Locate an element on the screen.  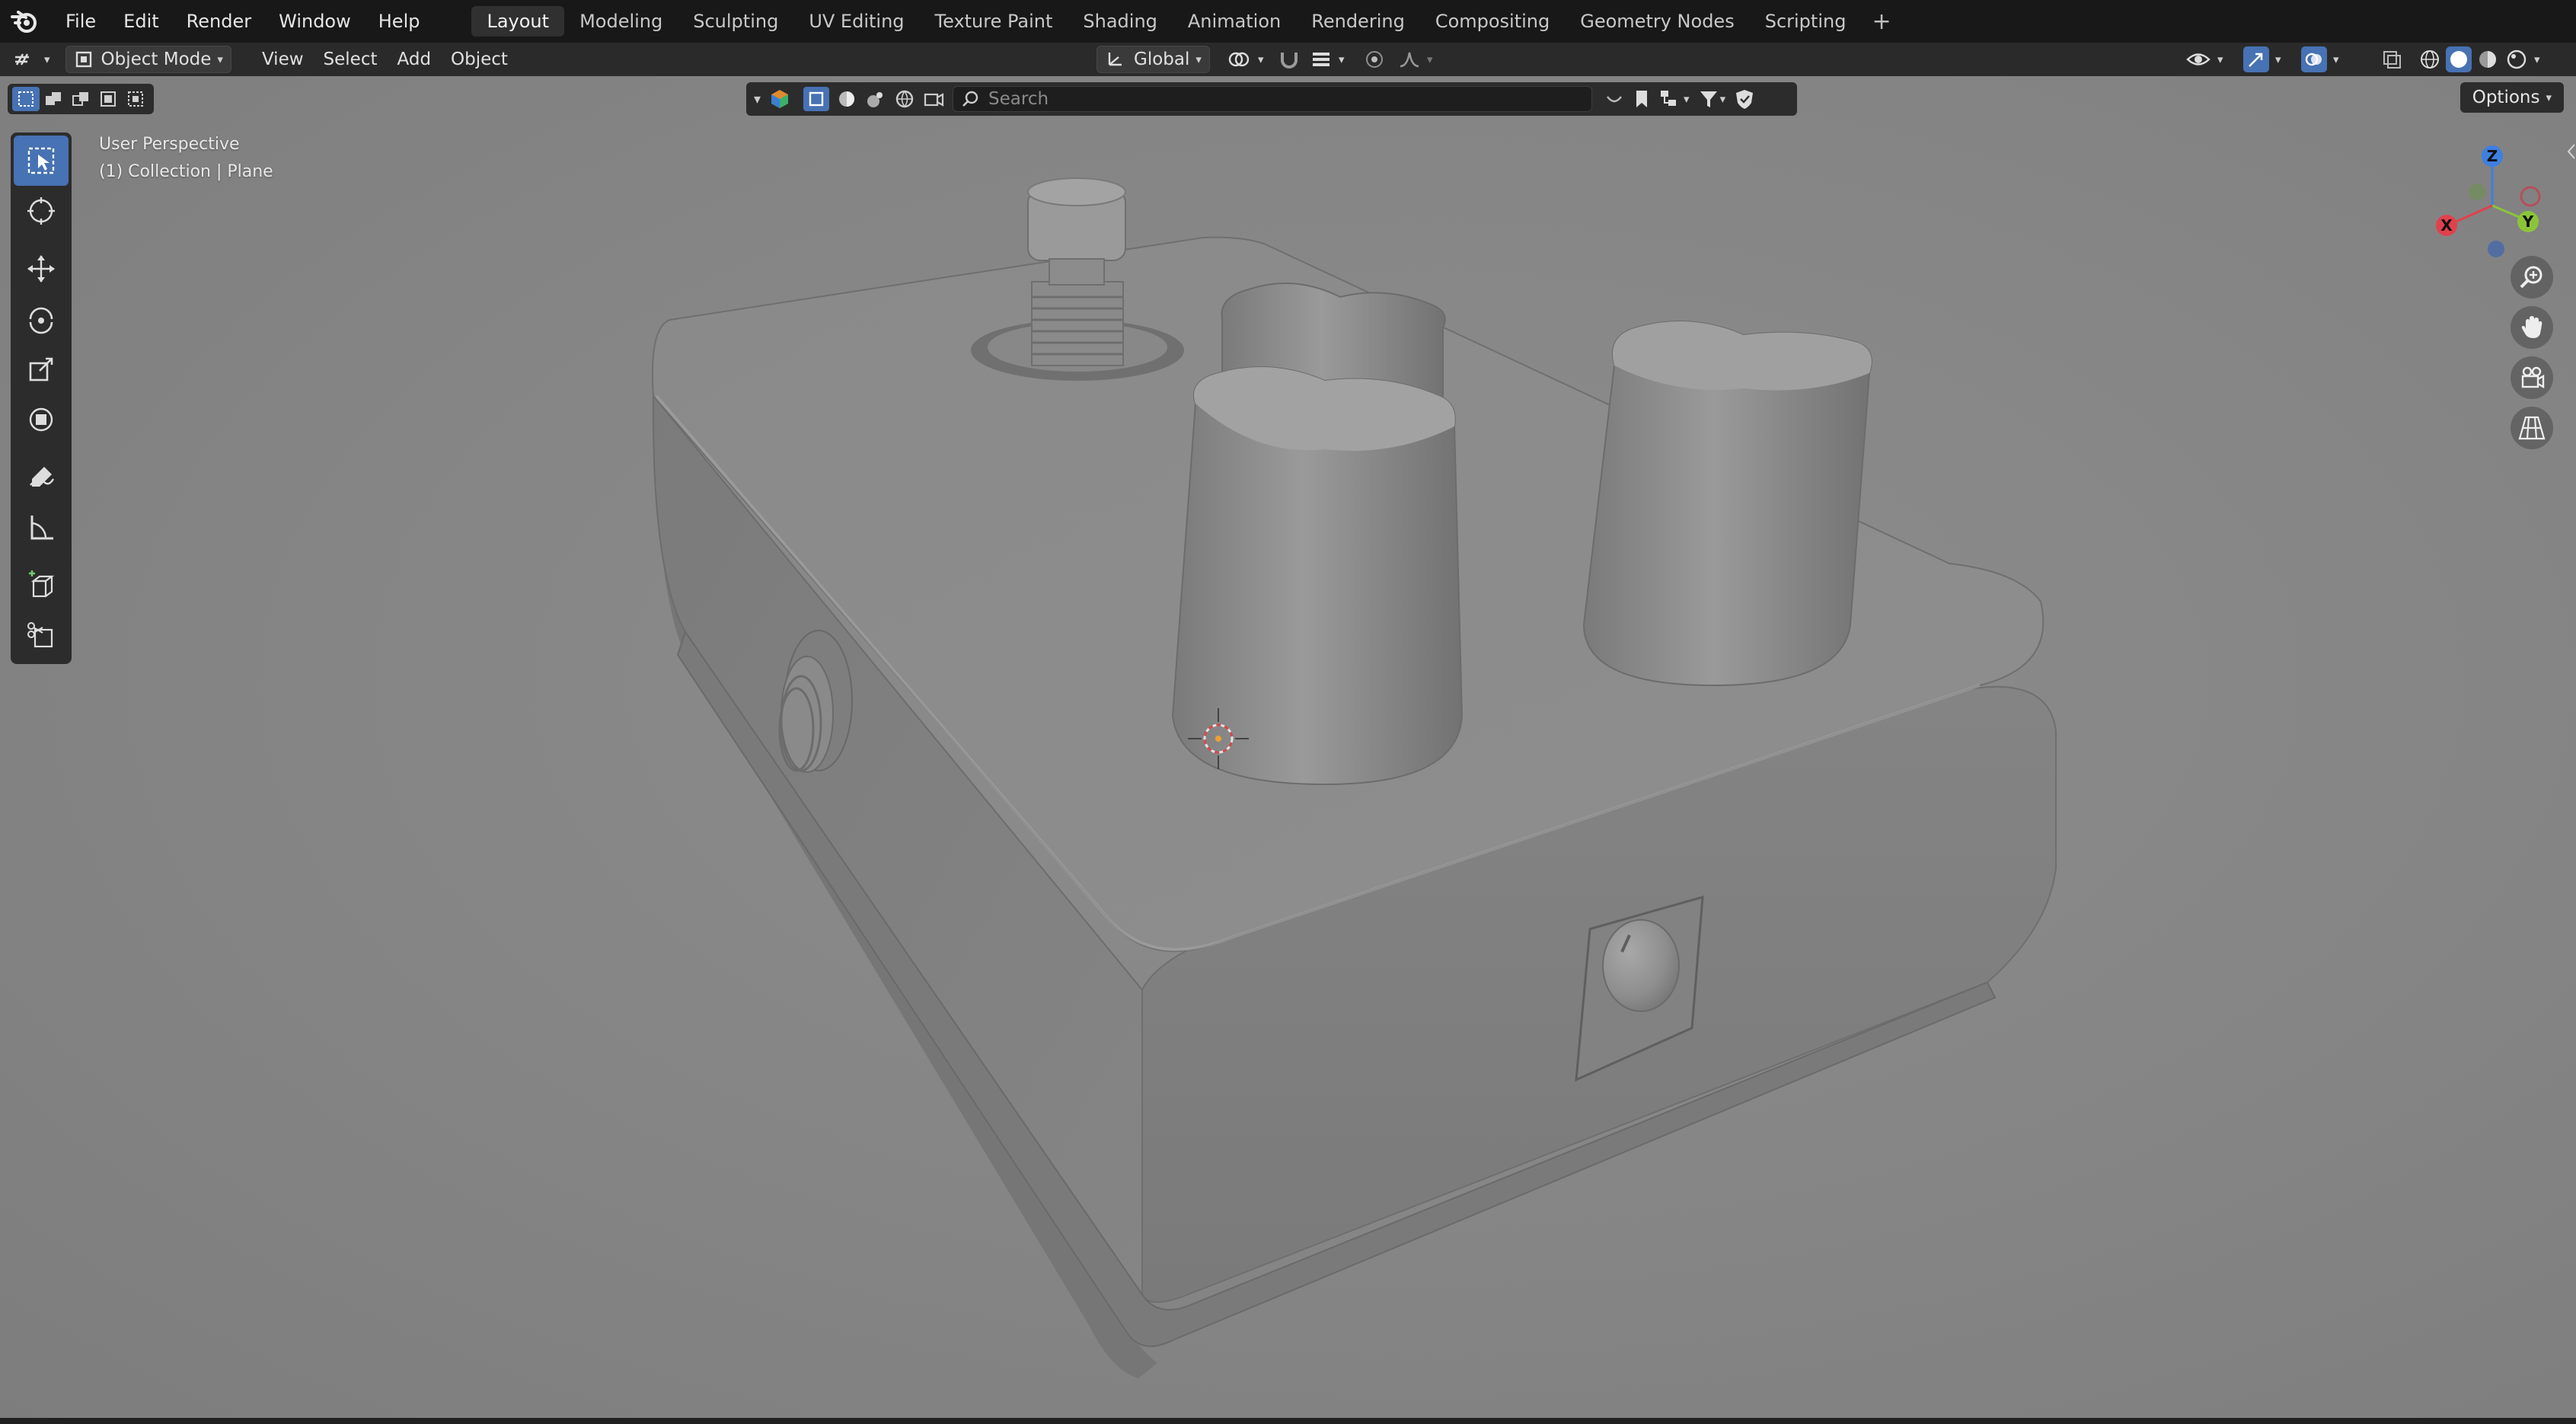
select-intersect-icon is located at coordinates (135, 99).